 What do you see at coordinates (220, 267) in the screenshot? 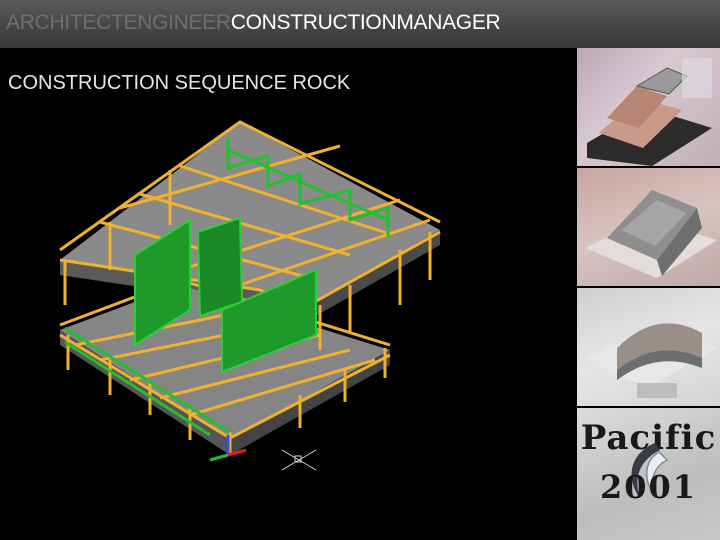
I see `shear-wall-center` at bounding box center [220, 267].